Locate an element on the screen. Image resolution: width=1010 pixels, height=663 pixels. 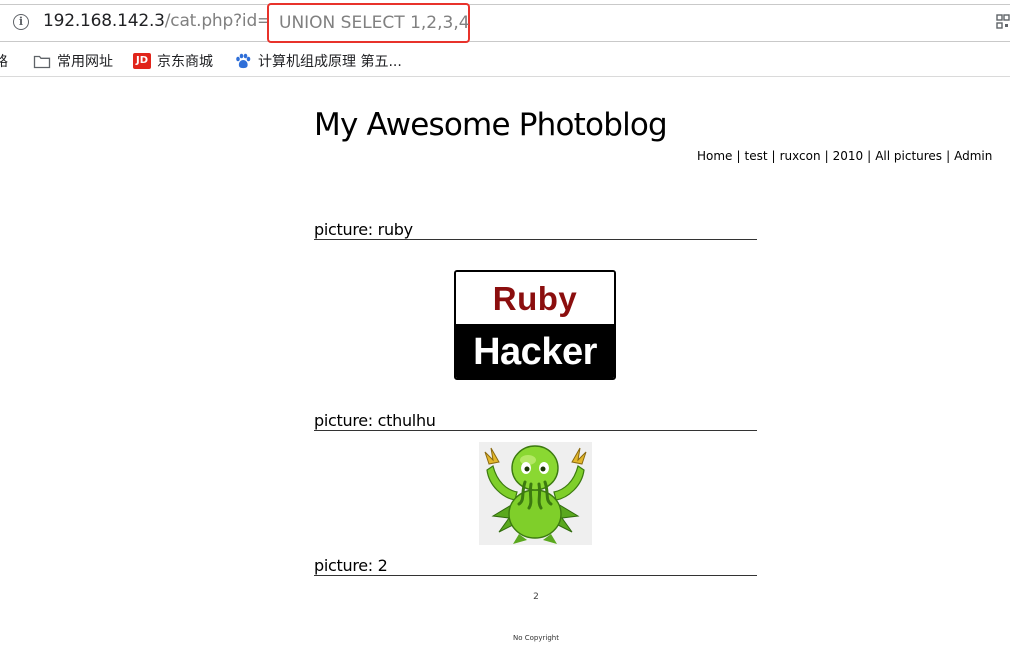
bookmark-label: 常用网址 is located at coordinates (85, 62).